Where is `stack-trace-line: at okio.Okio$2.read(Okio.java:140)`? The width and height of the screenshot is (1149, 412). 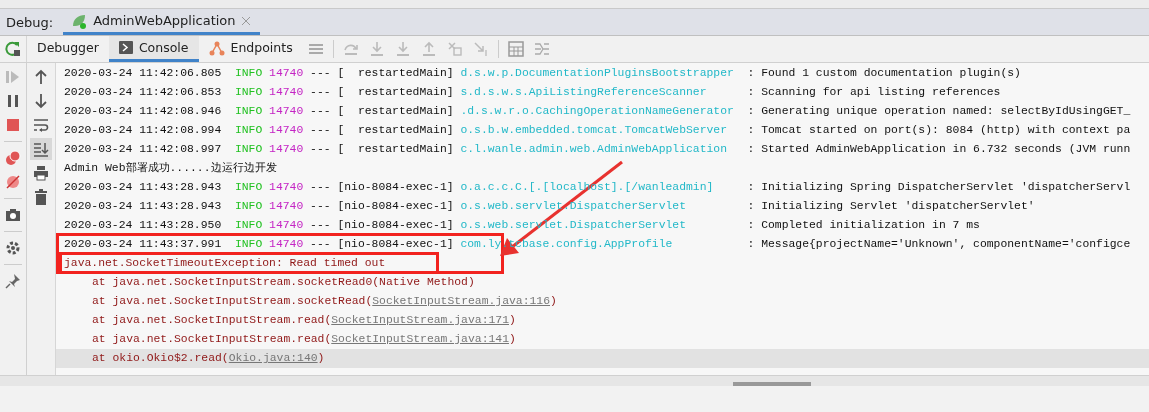
stack-trace-line: at okio.Okio$2.read(Okio.java:140) is located at coordinates (208, 358).